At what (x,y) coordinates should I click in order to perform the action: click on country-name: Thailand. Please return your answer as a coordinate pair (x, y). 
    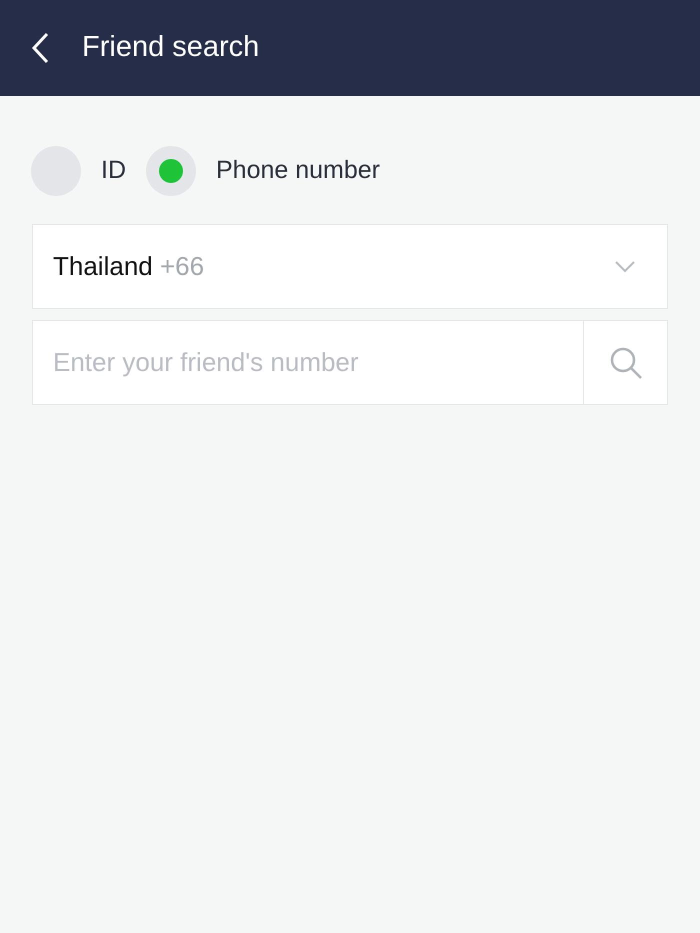
    Looking at the image, I should click on (103, 266).